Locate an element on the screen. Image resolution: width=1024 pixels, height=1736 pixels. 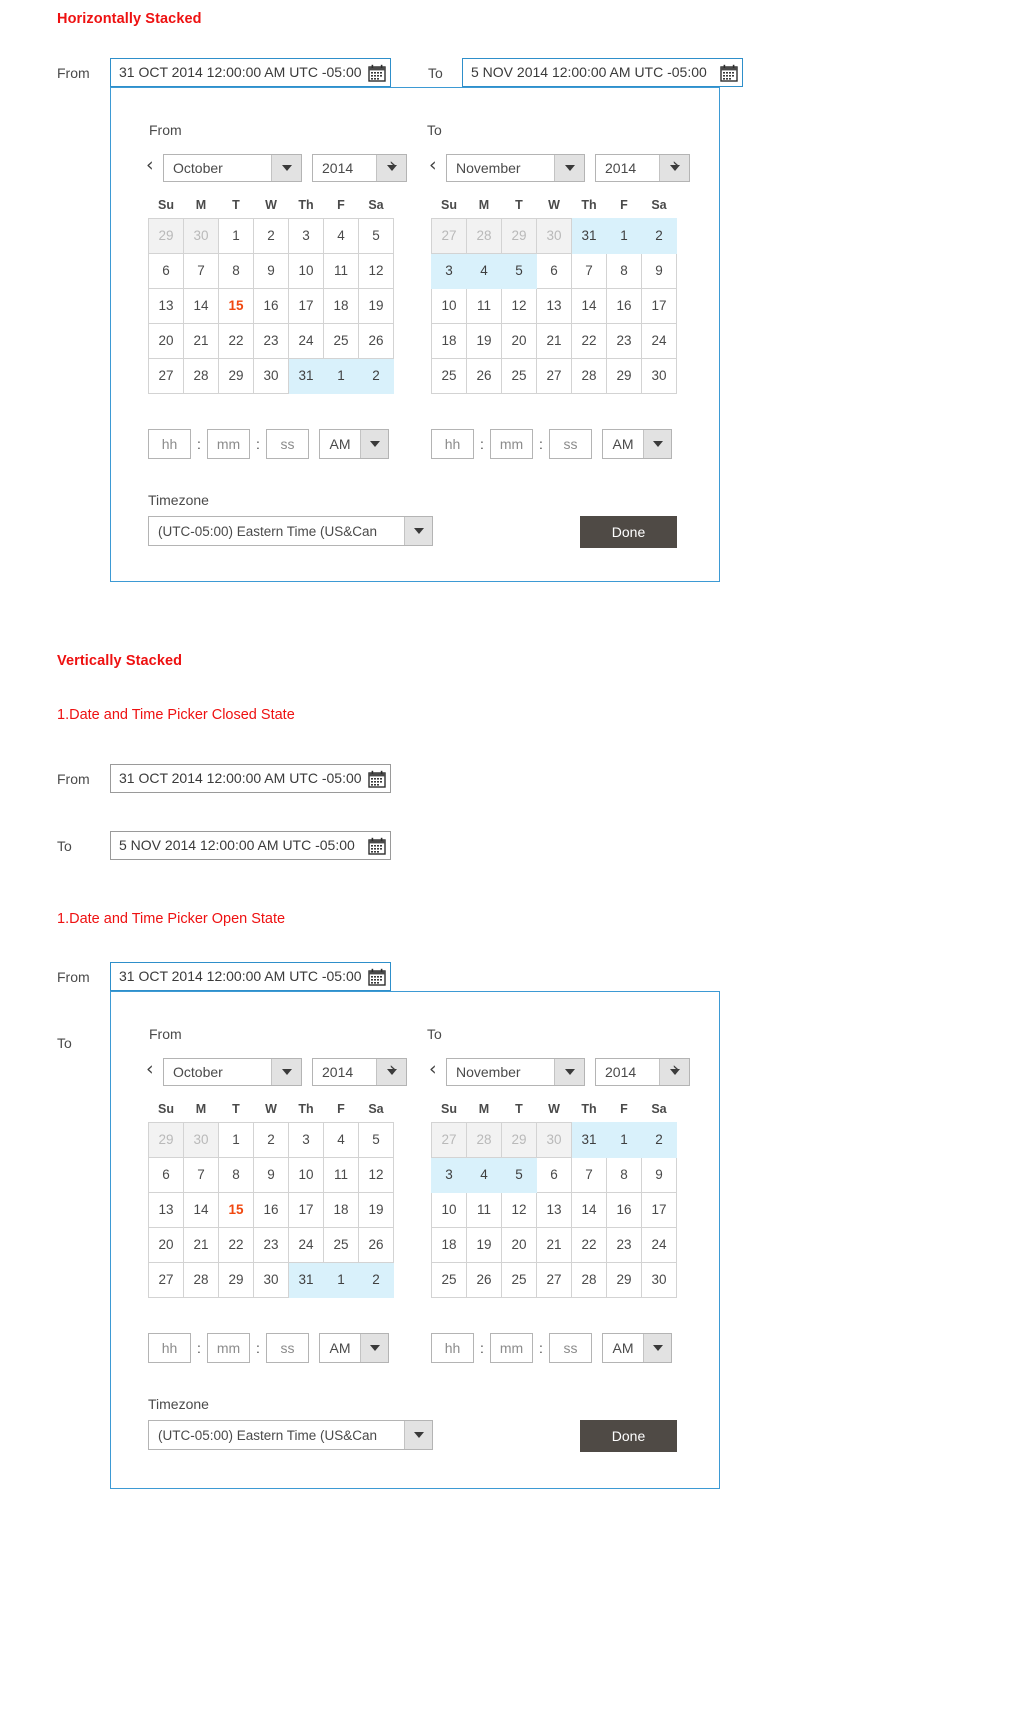
from-next-month-arrow: › is located at coordinates (393, 165).